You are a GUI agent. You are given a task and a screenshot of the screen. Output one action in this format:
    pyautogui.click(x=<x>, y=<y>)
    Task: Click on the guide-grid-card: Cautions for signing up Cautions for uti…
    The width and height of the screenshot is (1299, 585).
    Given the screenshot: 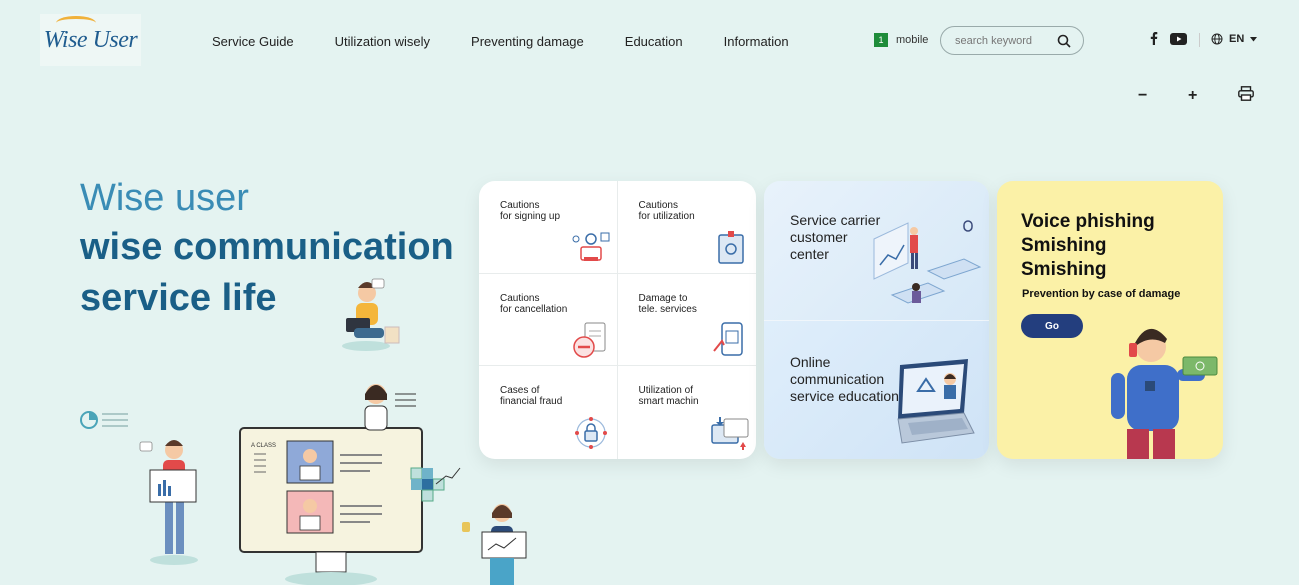 What is the action you would take?
    pyautogui.click(x=617, y=320)
    